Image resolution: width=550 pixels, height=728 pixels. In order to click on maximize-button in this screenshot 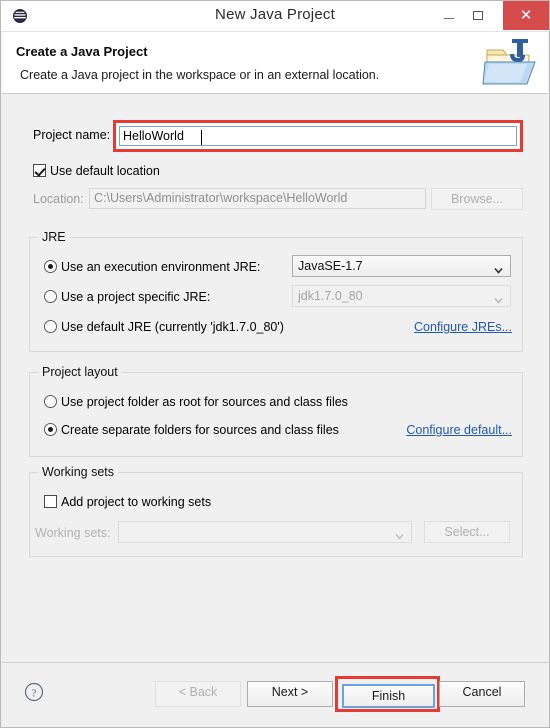, I will do `click(477, 15)`.